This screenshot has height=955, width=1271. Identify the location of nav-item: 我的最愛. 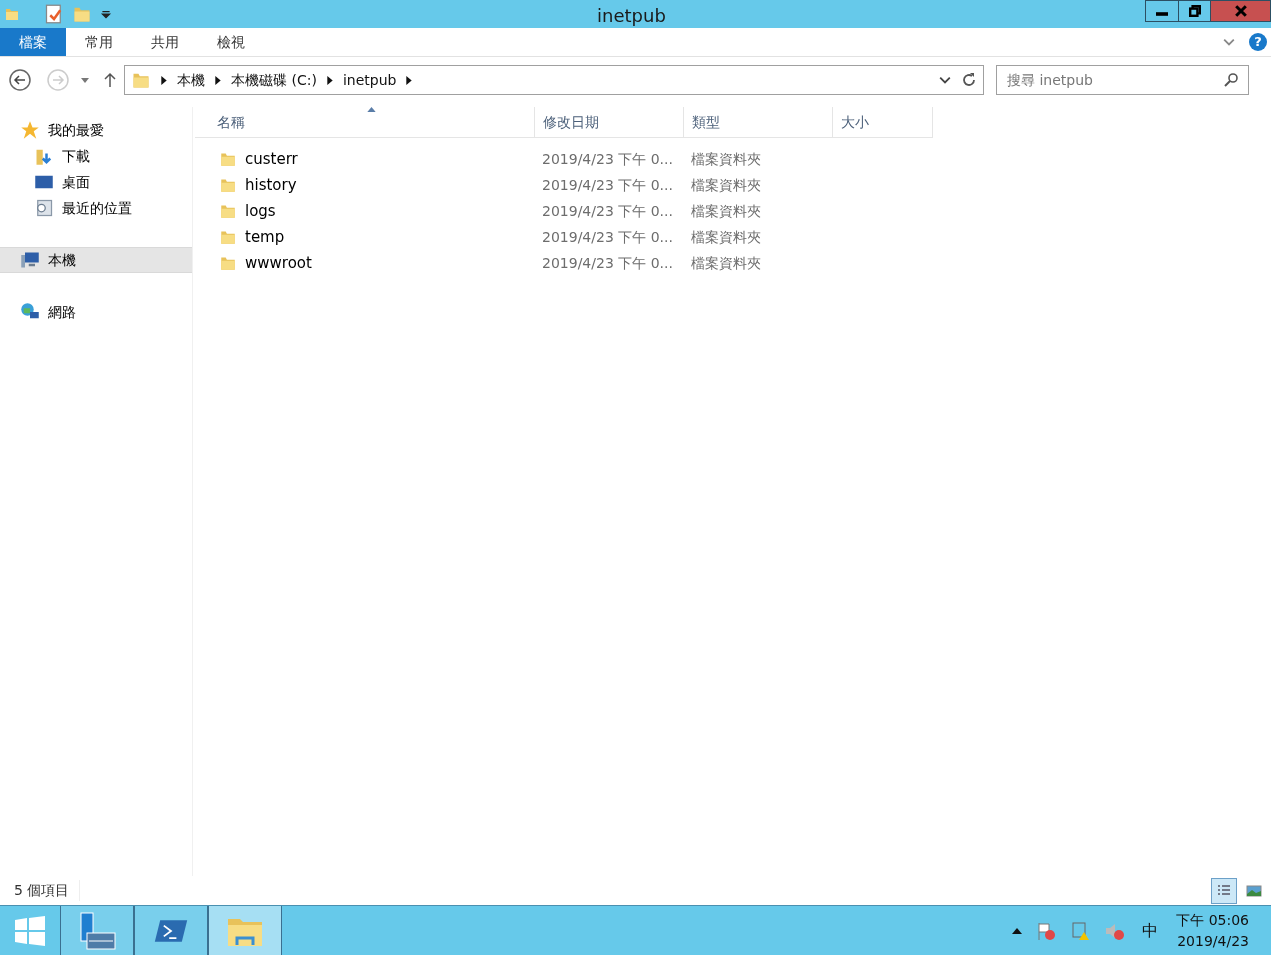
(96, 130).